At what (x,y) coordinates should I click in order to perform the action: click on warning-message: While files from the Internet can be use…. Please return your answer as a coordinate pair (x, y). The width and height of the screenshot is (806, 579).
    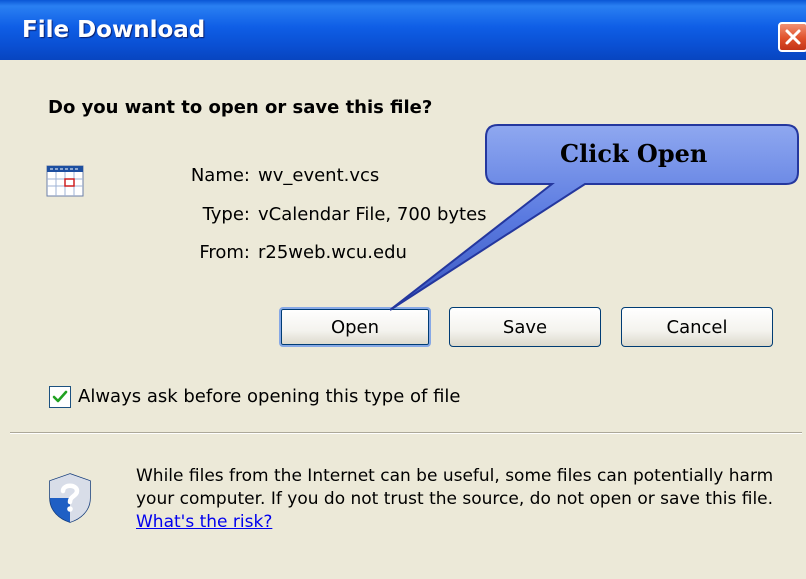
    Looking at the image, I should click on (455, 487).